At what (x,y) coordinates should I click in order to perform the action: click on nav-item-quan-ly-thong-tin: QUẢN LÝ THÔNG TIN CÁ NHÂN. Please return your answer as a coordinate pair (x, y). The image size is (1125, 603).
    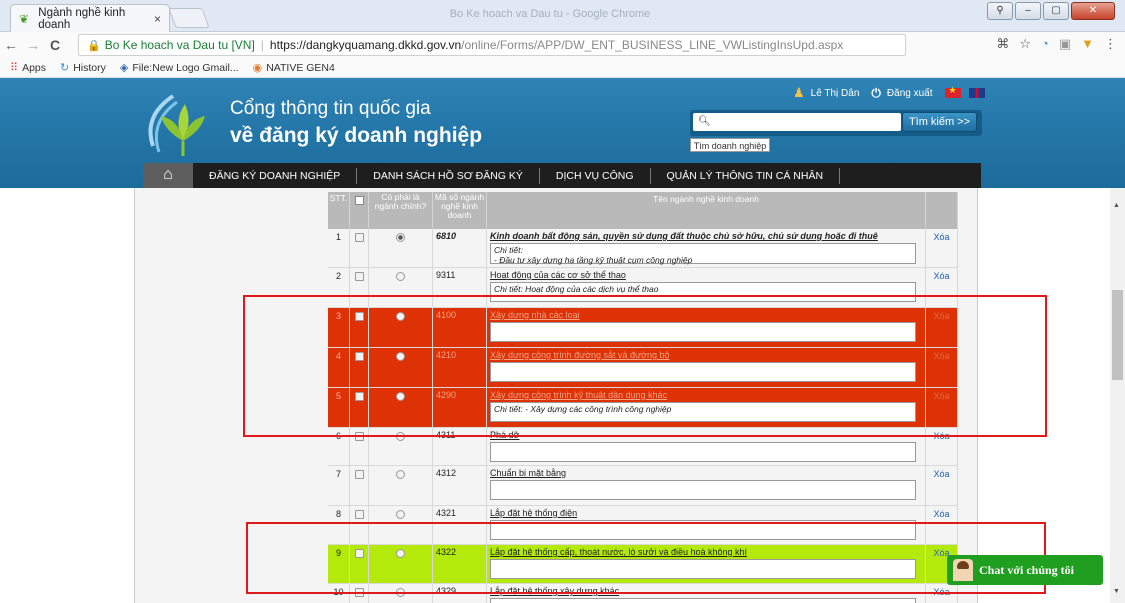
    Looking at the image, I should click on (746, 175).